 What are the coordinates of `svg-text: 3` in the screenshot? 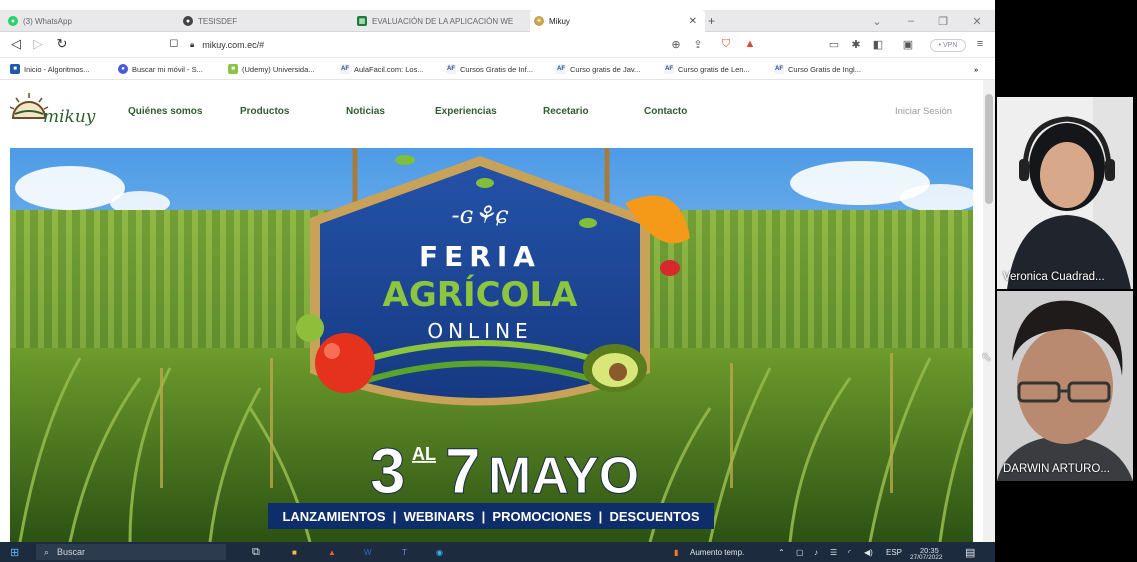 It's located at (388, 471).